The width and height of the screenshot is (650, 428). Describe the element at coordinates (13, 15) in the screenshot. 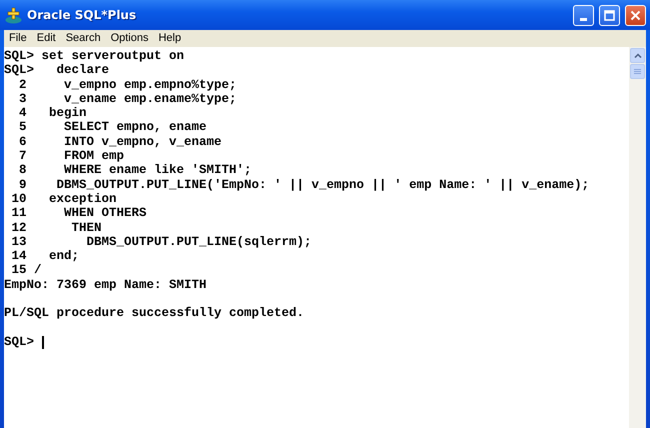

I see `app-icon` at that location.